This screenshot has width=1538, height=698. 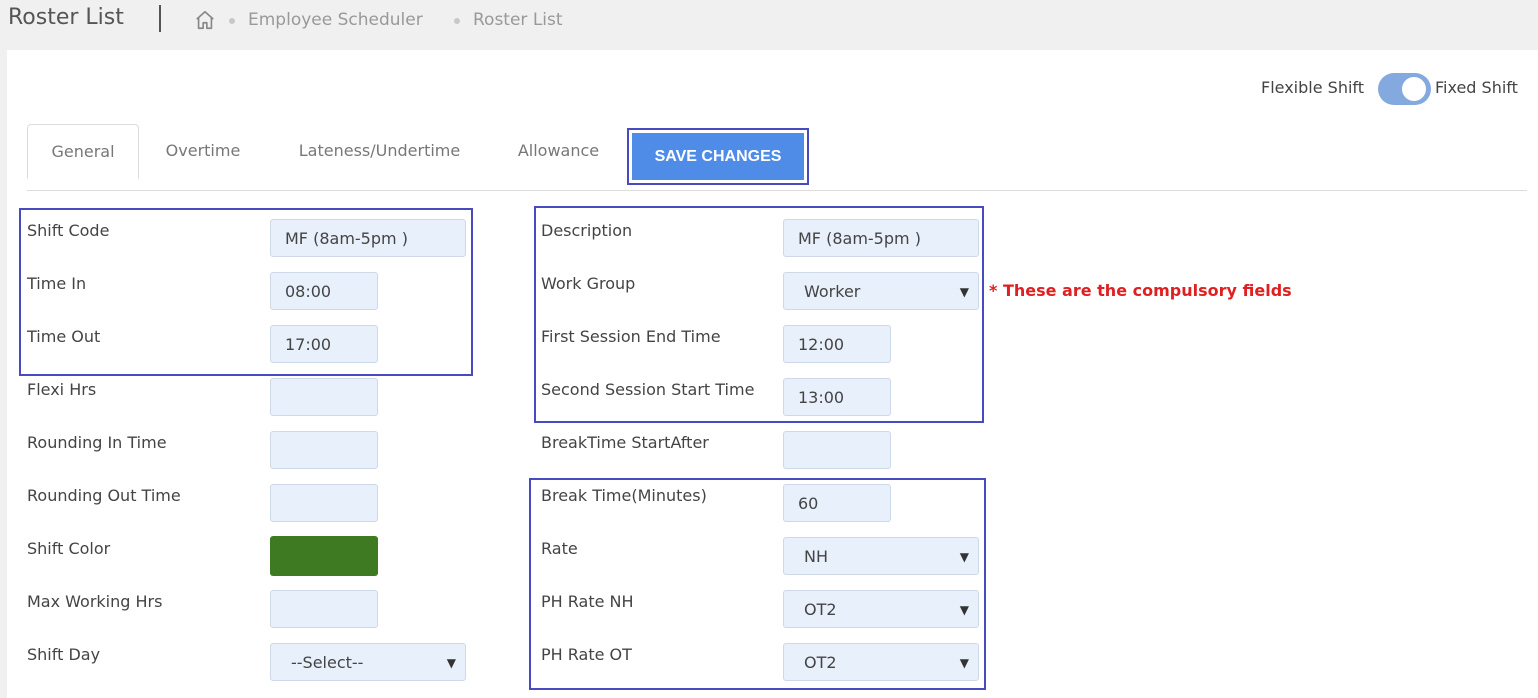 I want to click on shift-color-label: Shift Color, so click(x=69, y=548).